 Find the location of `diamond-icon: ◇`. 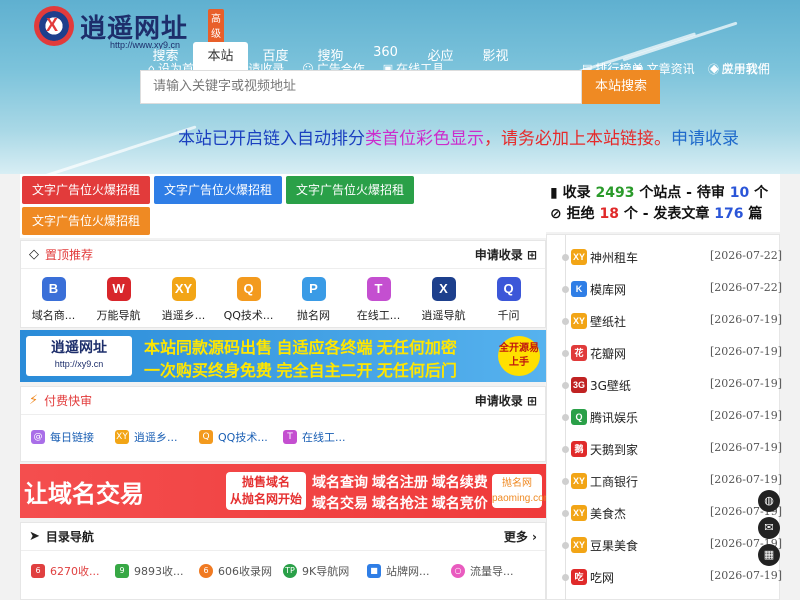

diamond-icon: ◇ is located at coordinates (34, 254).